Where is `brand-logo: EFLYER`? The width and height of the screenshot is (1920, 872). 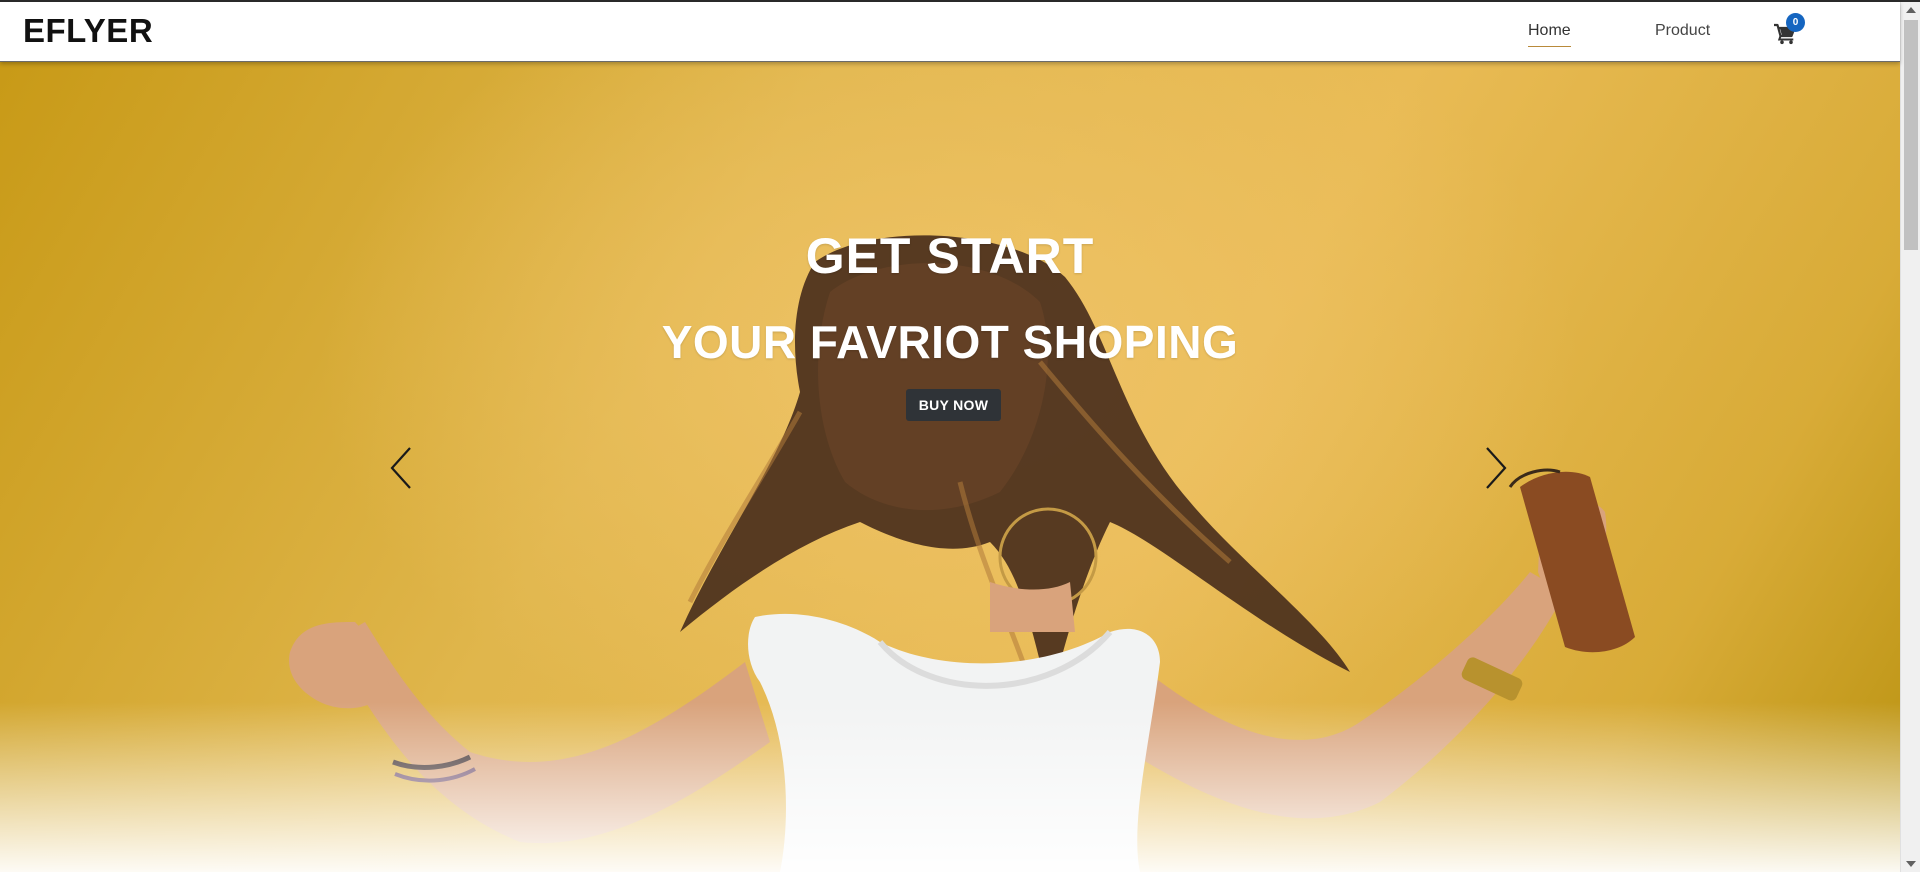 brand-logo: EFLYER is located at coordinates (88, 31).